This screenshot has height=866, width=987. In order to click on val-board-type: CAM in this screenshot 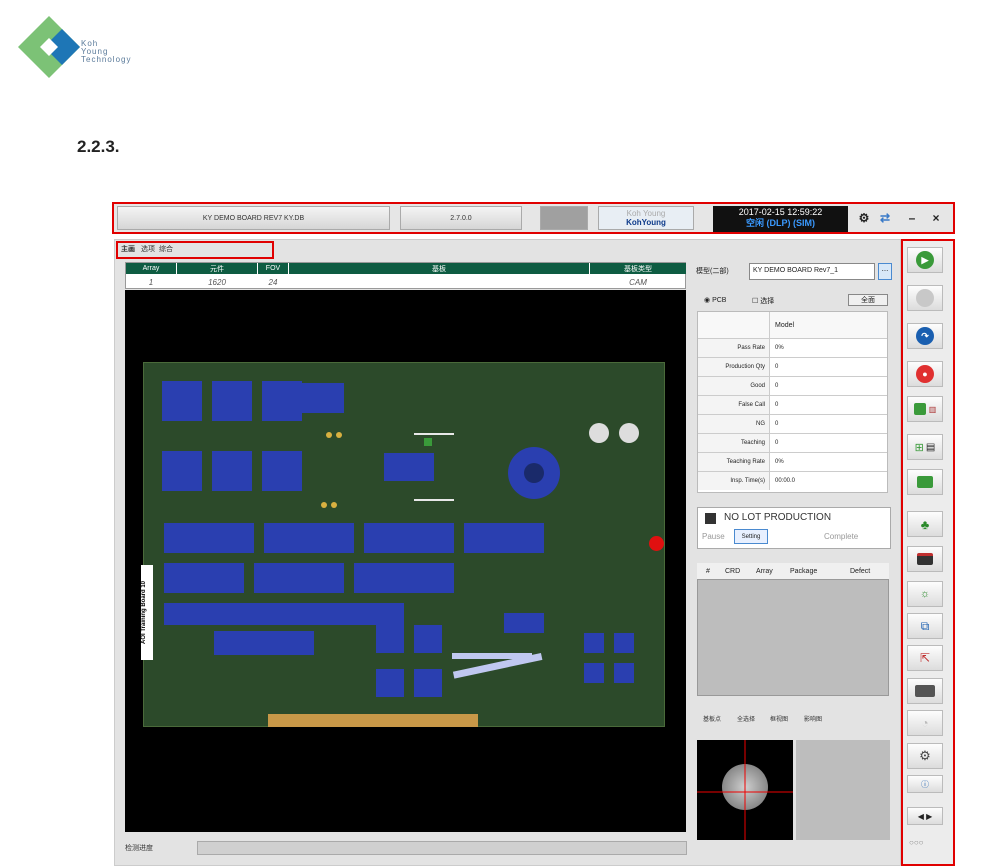, I will do `click(638, 282)`.